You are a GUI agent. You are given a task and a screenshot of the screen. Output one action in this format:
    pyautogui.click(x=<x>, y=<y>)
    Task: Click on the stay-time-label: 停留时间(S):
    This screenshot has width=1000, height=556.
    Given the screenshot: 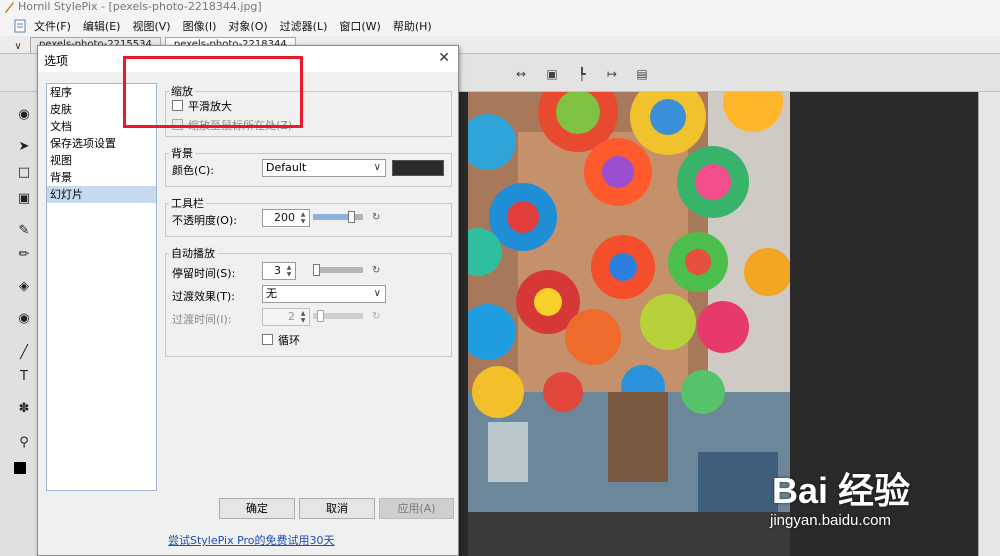 What is the action you would take?
    pyautogui.click(x=204, y=273)
    